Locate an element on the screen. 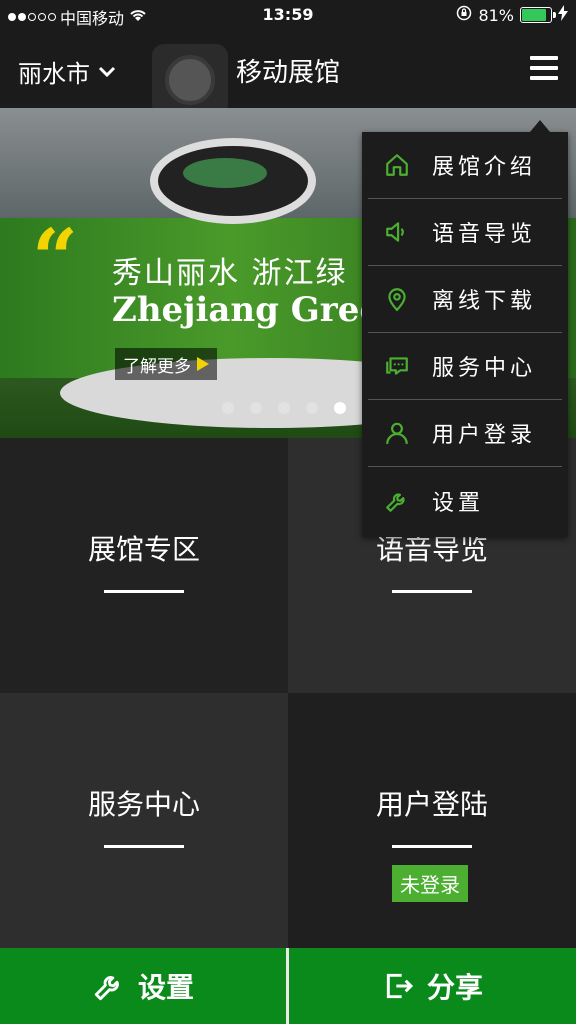 This screenshot has height=1024, width=576. menu-item-offline-download: 离线下载 is located at coordinates (465, 299).